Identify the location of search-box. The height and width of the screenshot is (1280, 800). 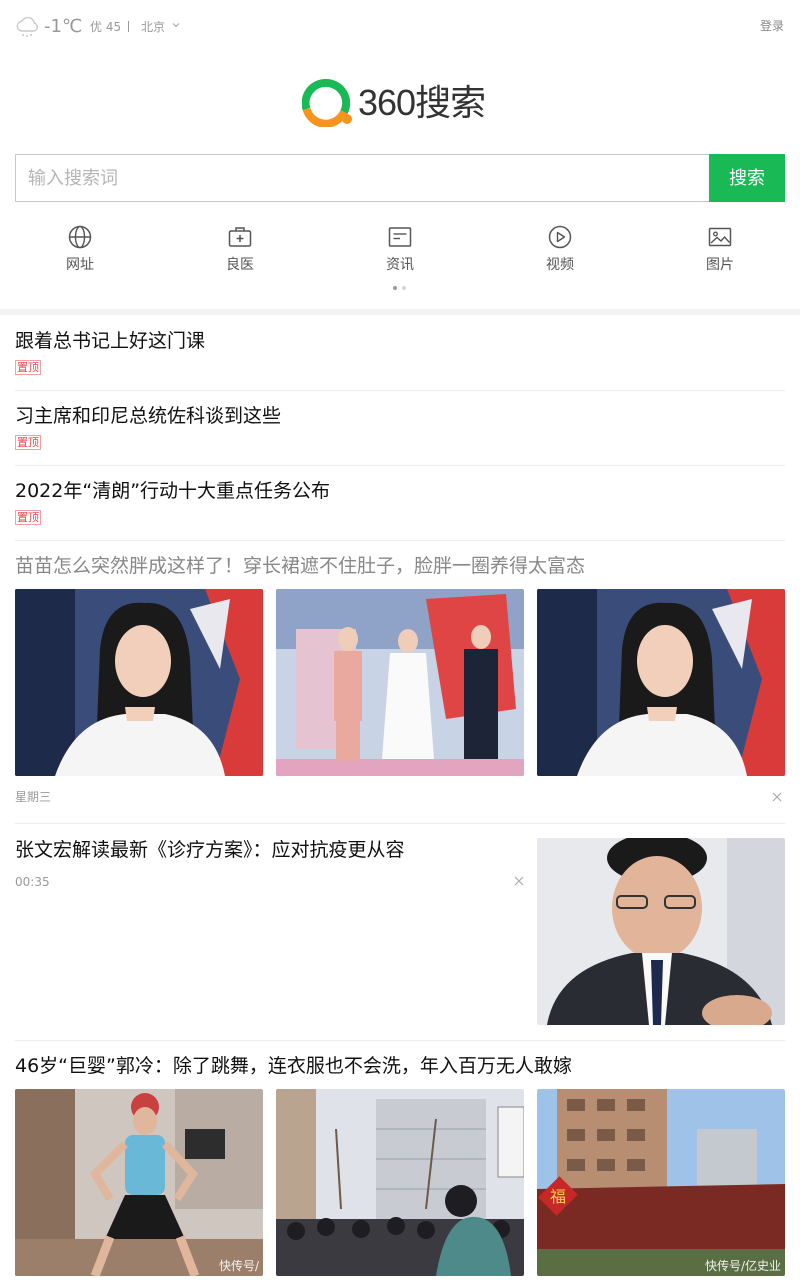
(362, 178).